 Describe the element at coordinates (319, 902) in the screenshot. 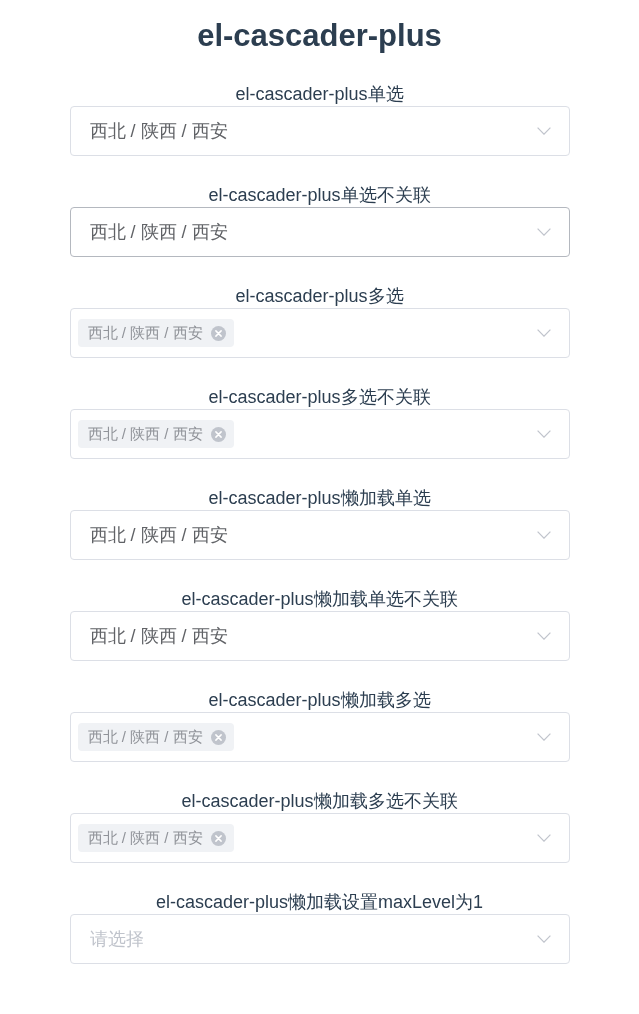

I see `field-label: el-cascader-plus懒加载设置maxLevel为1` at that location.